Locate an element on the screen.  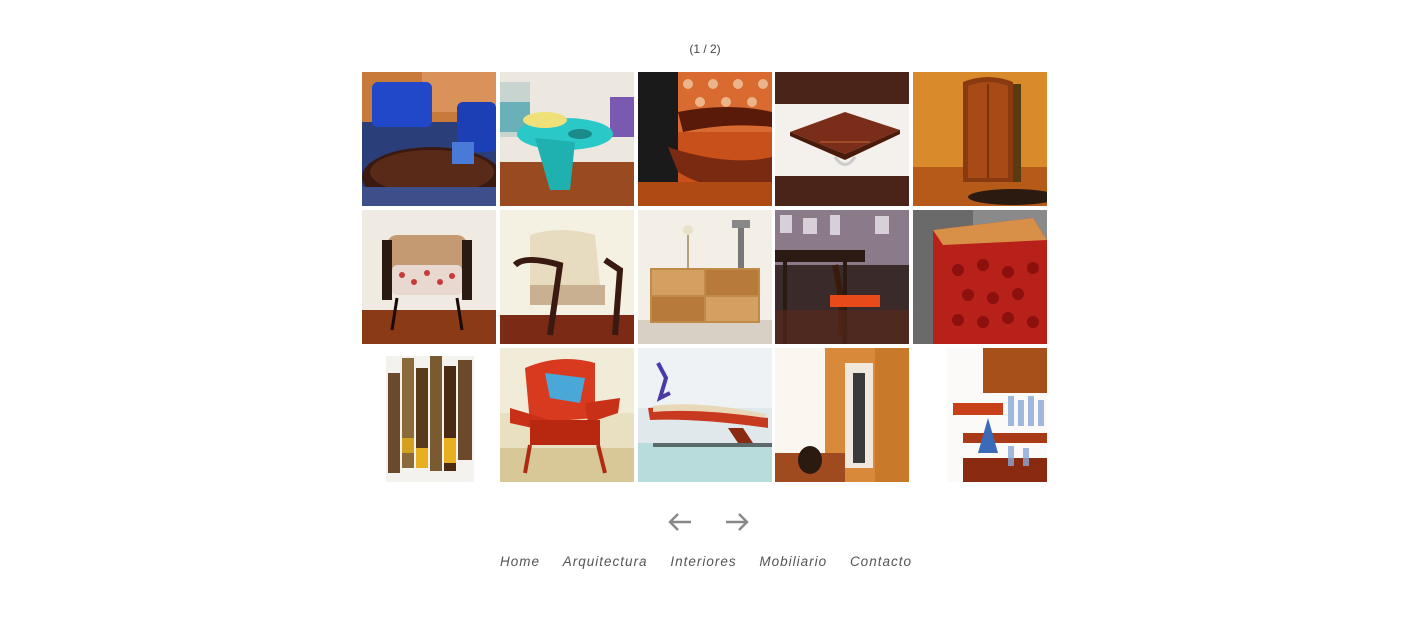
thumbnail-wood-tray is located at coordinates (842, 139).